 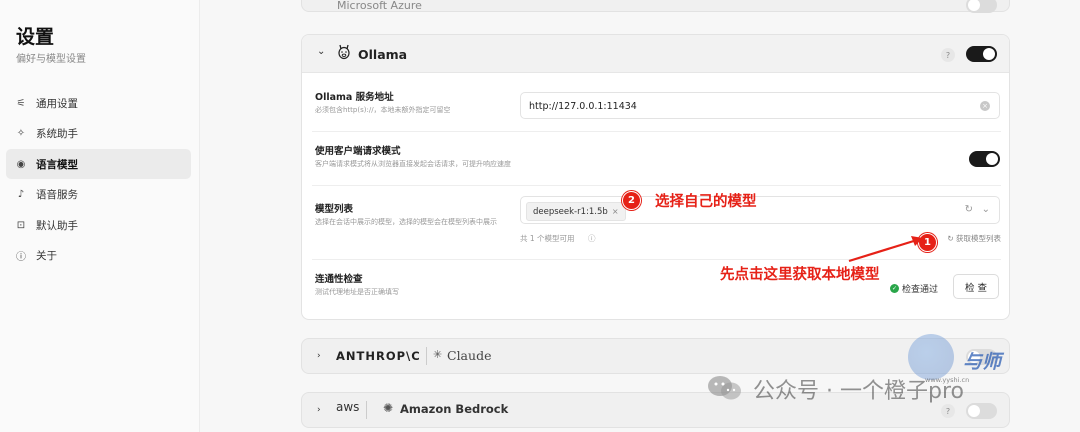 I want to click on check-status: ✓ 检查通过, so click(x=914, y=288).